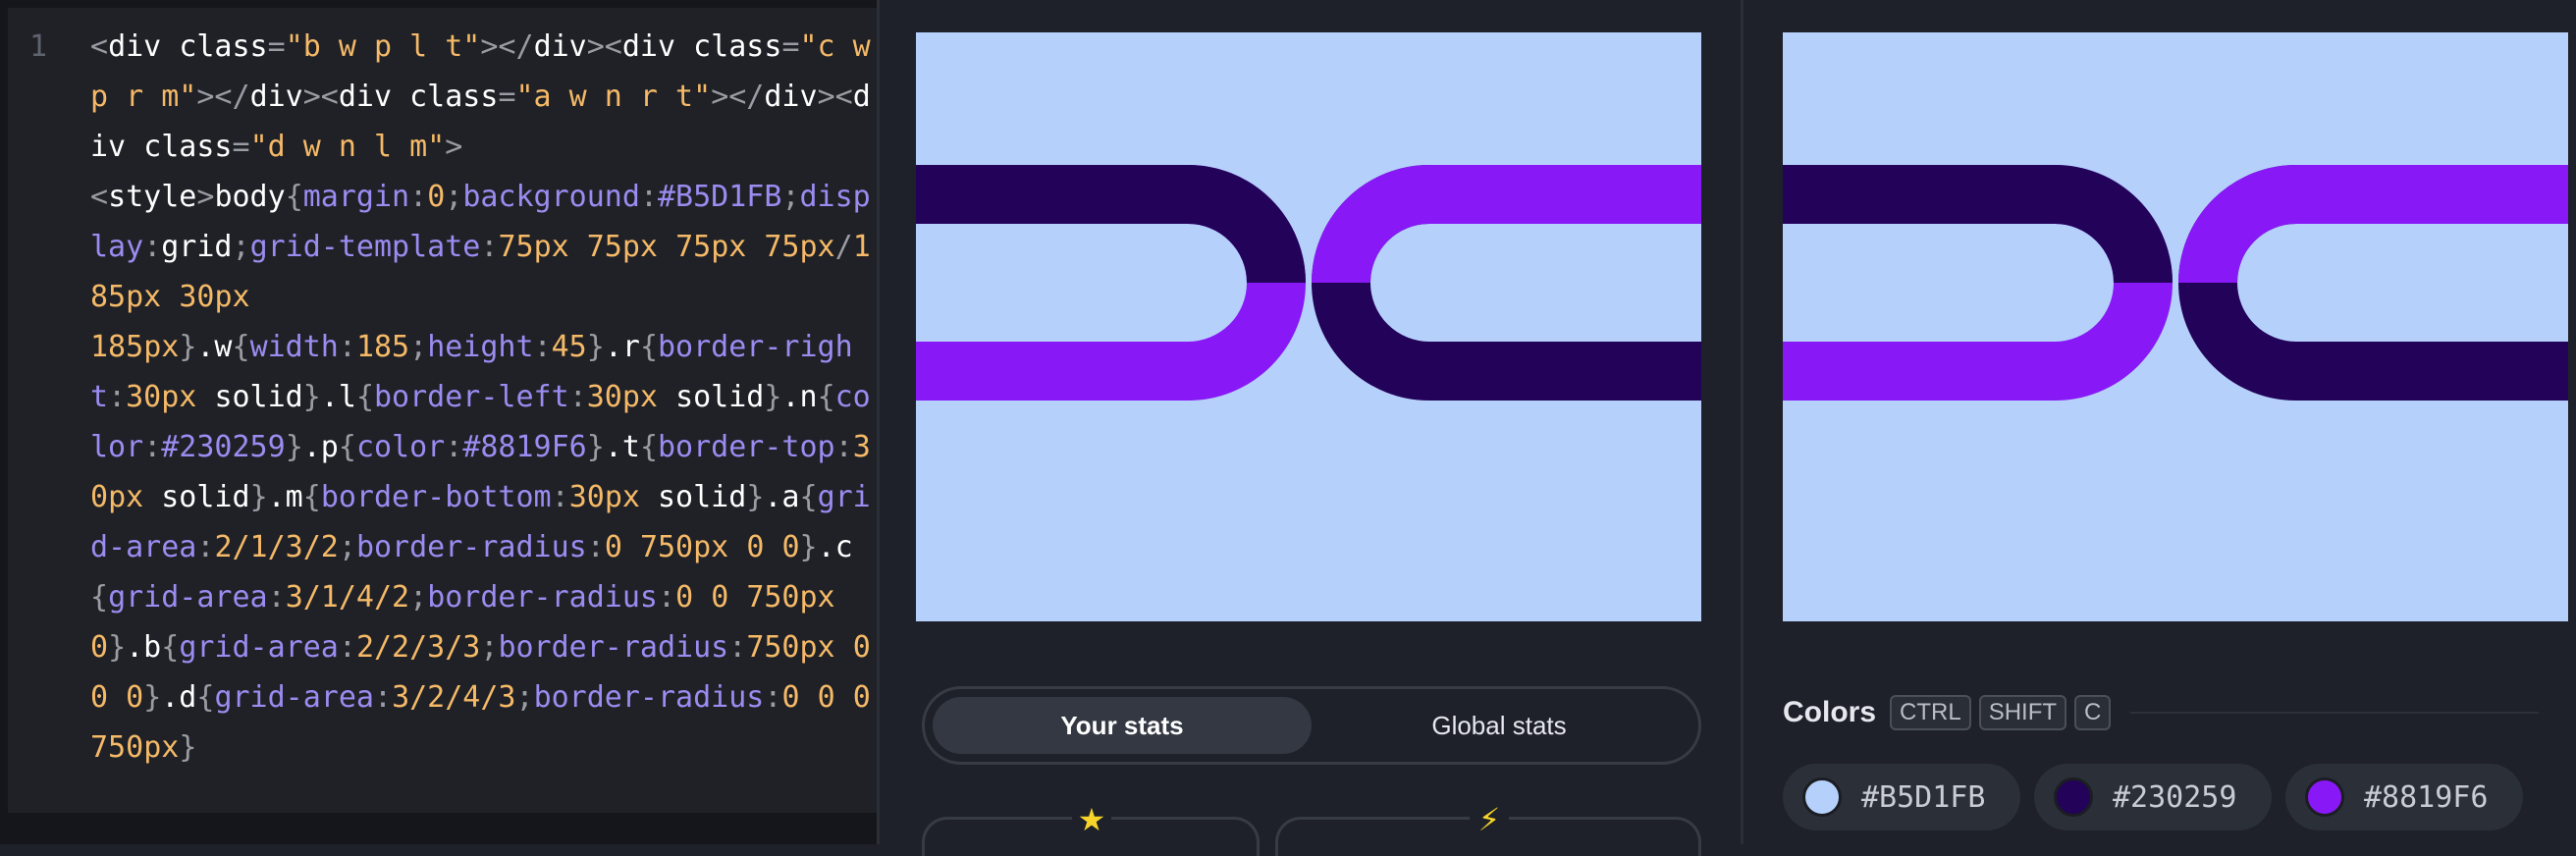  I want to click on code-token: border-left, so click(471, 397).